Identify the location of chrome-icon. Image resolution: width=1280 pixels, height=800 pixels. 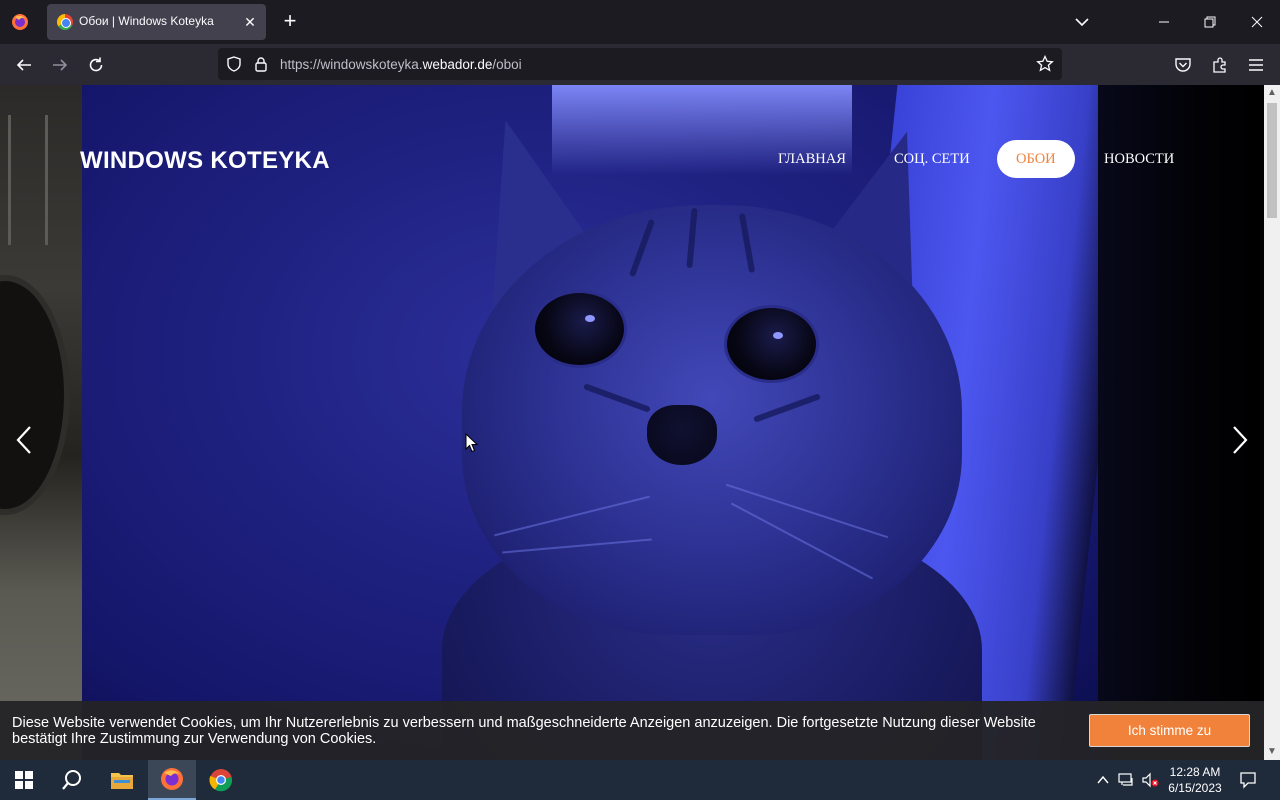
(221, 780).